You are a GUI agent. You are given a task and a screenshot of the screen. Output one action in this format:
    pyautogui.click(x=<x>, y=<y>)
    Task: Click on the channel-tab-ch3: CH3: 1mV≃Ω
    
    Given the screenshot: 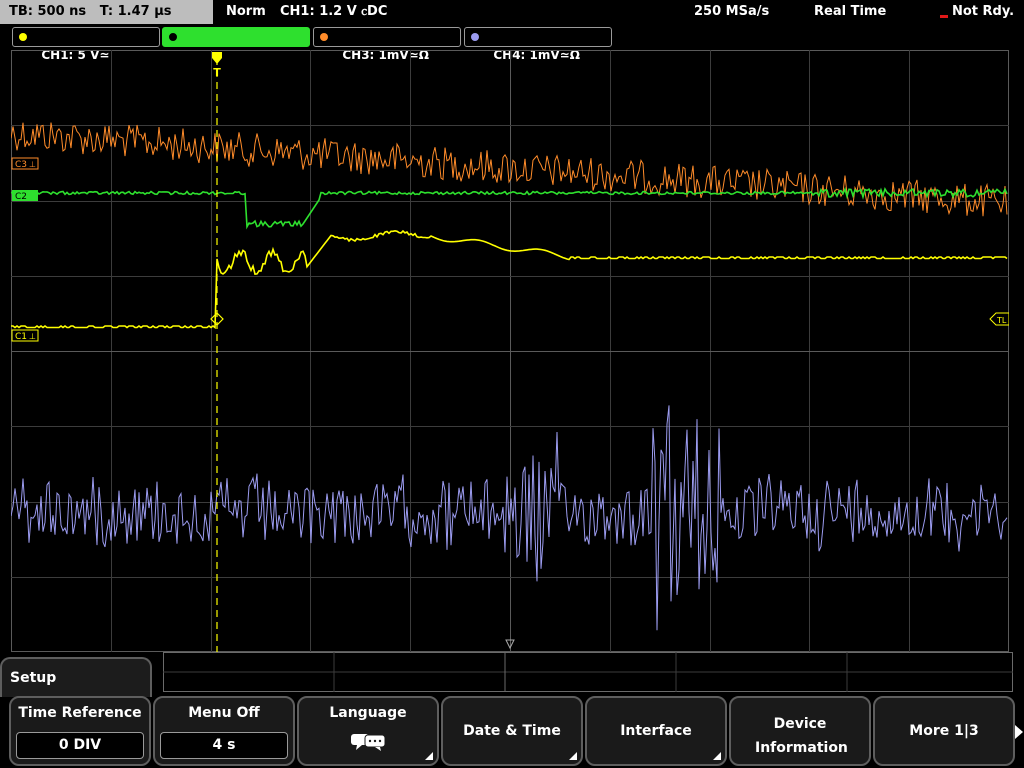 What is the action you would take?
    pyautogui.click(x=387, y=44)
    